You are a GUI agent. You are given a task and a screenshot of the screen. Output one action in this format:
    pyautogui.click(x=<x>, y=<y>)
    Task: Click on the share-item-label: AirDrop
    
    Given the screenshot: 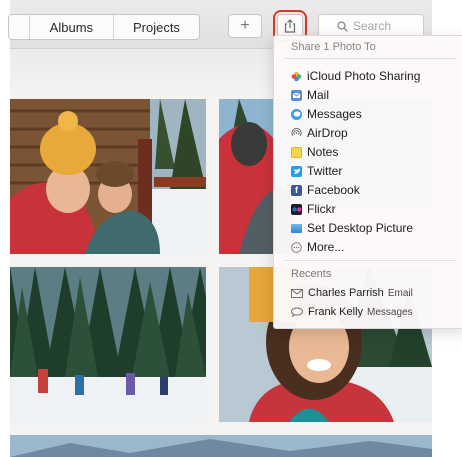 What is the action you would take?
    pyautogui.click(x=327, y=133)
    